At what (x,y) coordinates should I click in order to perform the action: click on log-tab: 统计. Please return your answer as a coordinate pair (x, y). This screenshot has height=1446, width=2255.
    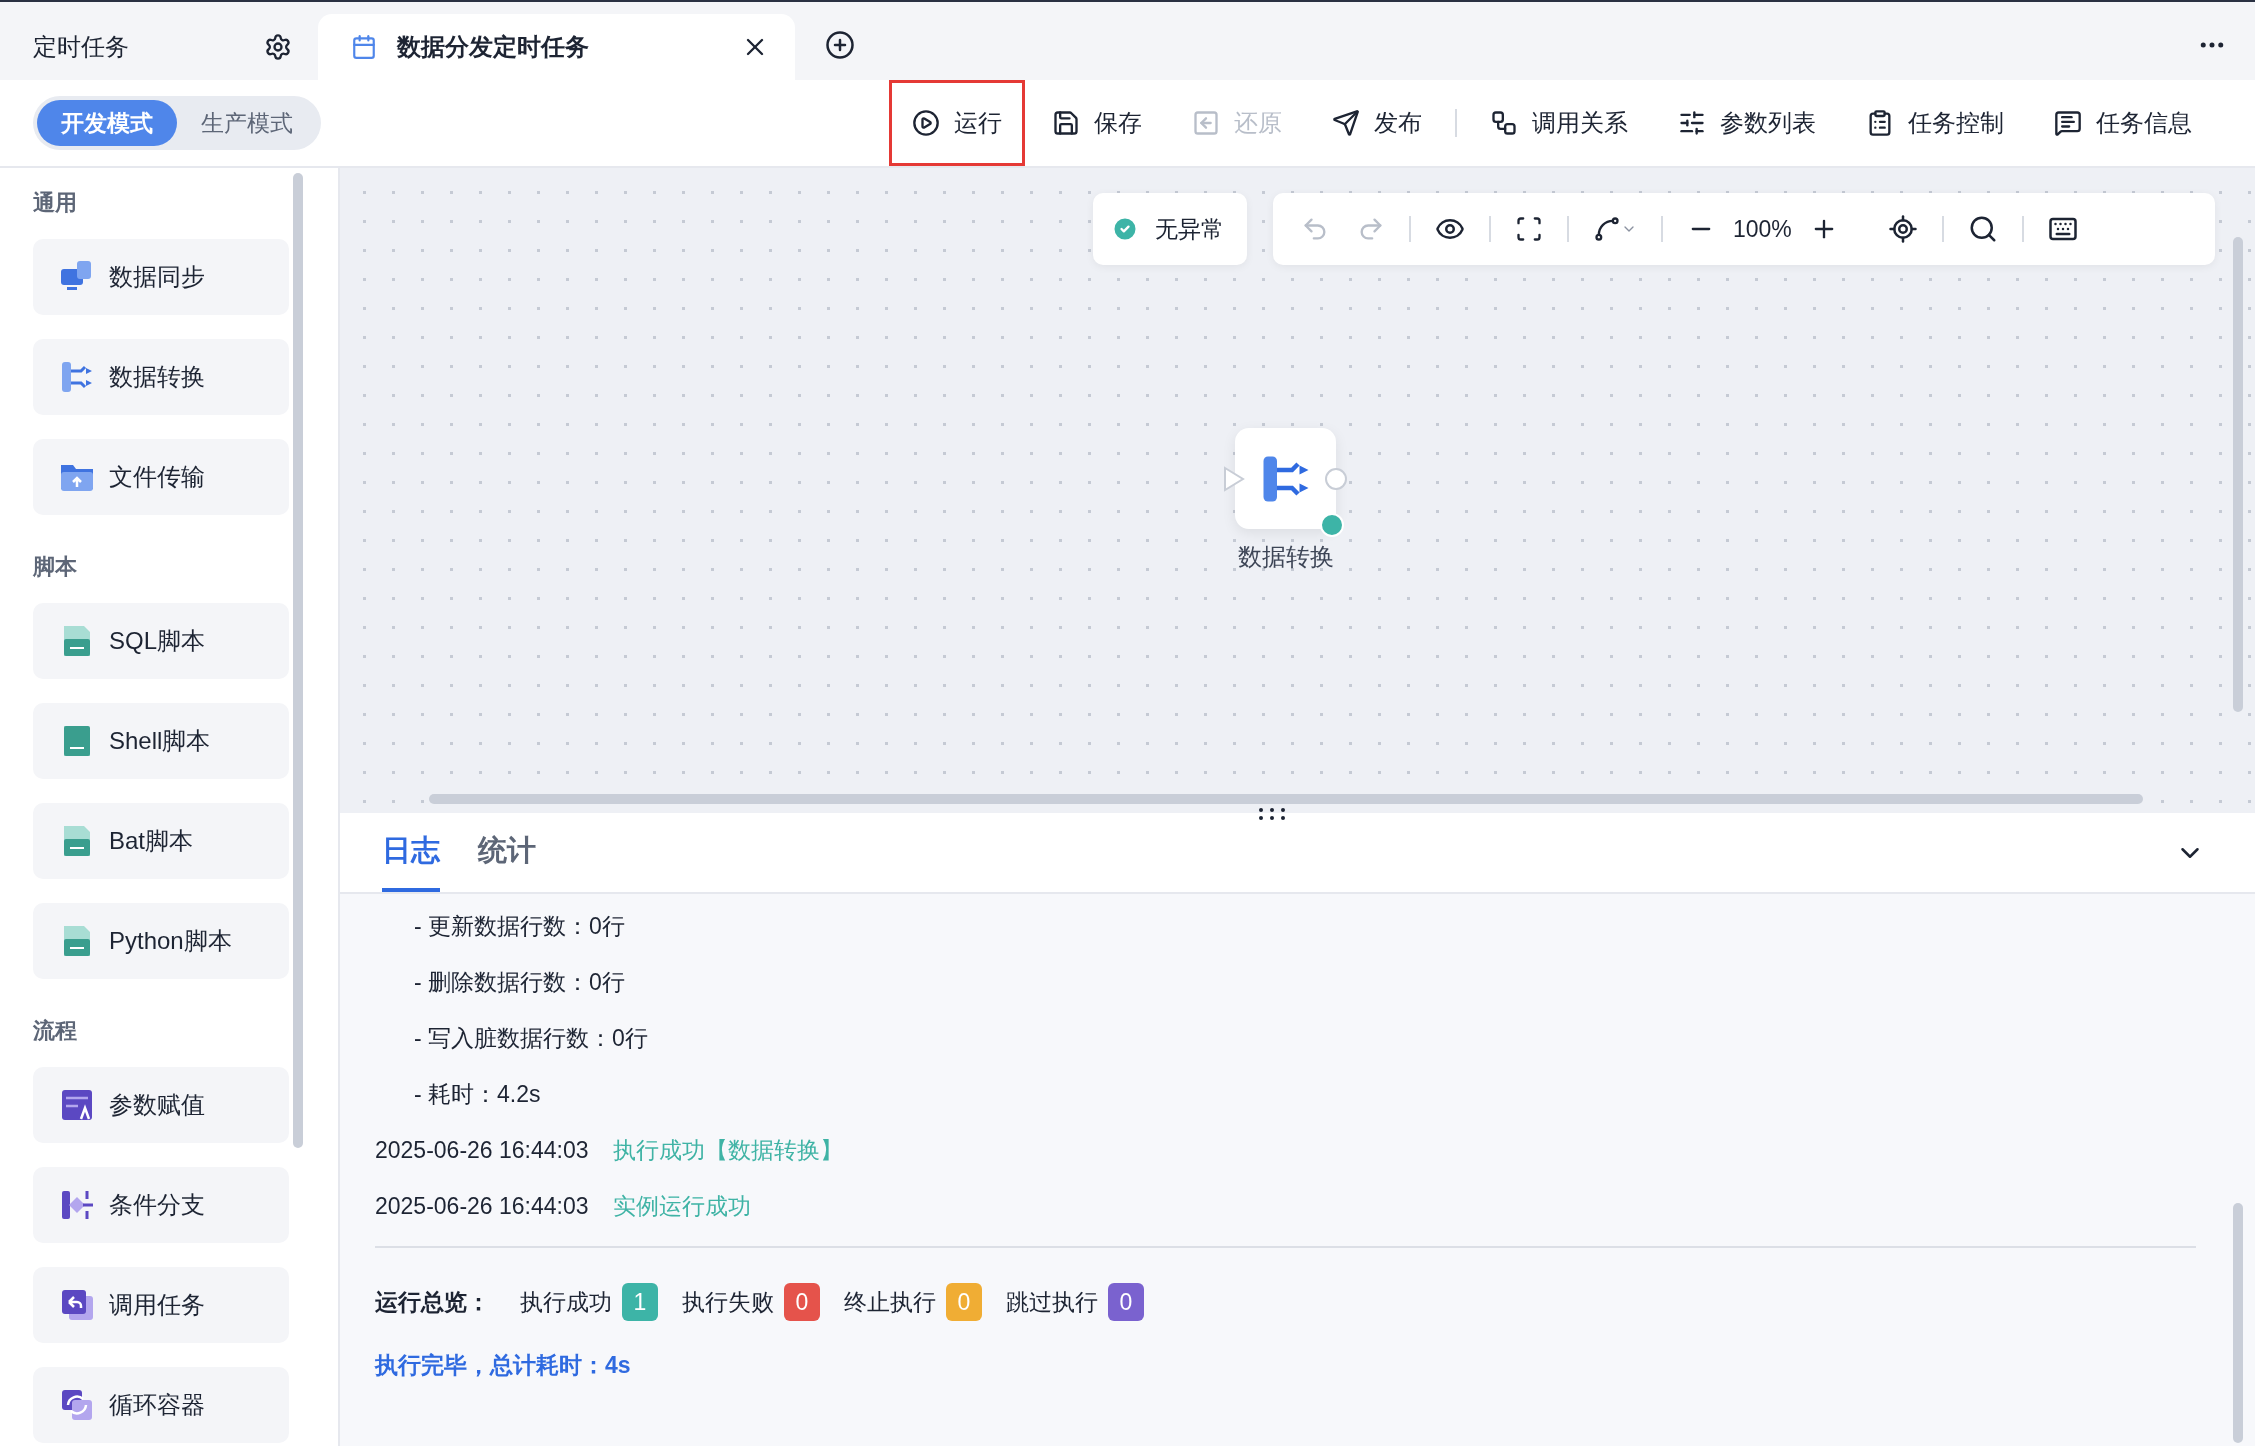
    Looking at the image, I should click on (507, 853).